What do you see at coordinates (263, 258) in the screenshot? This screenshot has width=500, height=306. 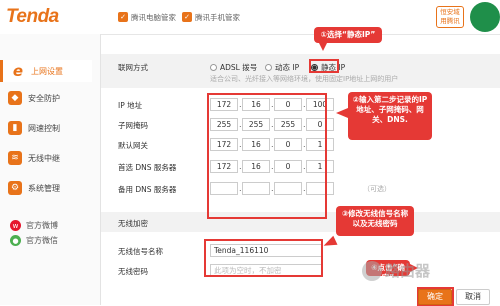 I see `highlight-wireless-fields` at bounding box center [263, 258].